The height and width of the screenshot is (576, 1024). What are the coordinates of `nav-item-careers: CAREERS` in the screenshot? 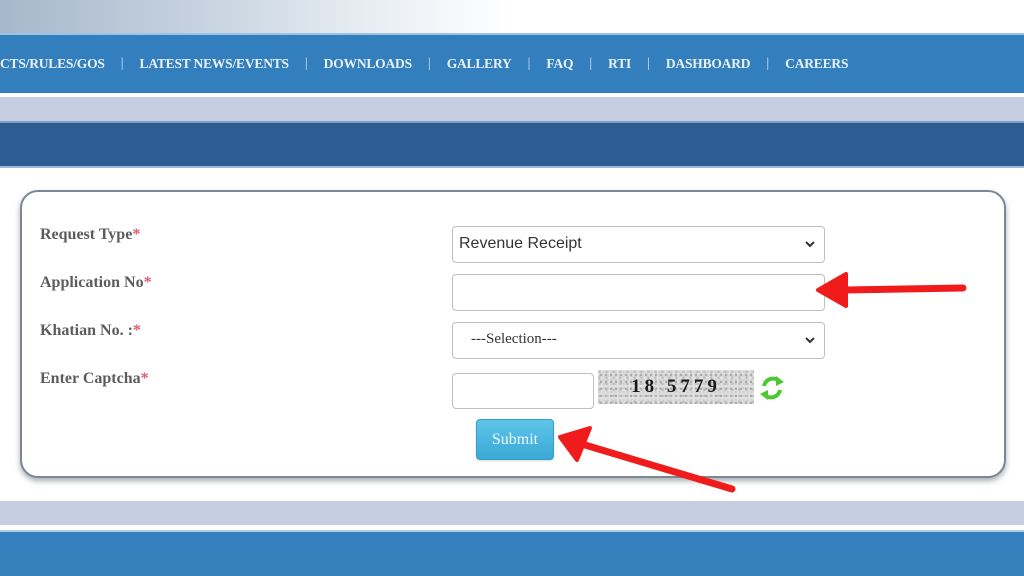 It's located at (816, 64).